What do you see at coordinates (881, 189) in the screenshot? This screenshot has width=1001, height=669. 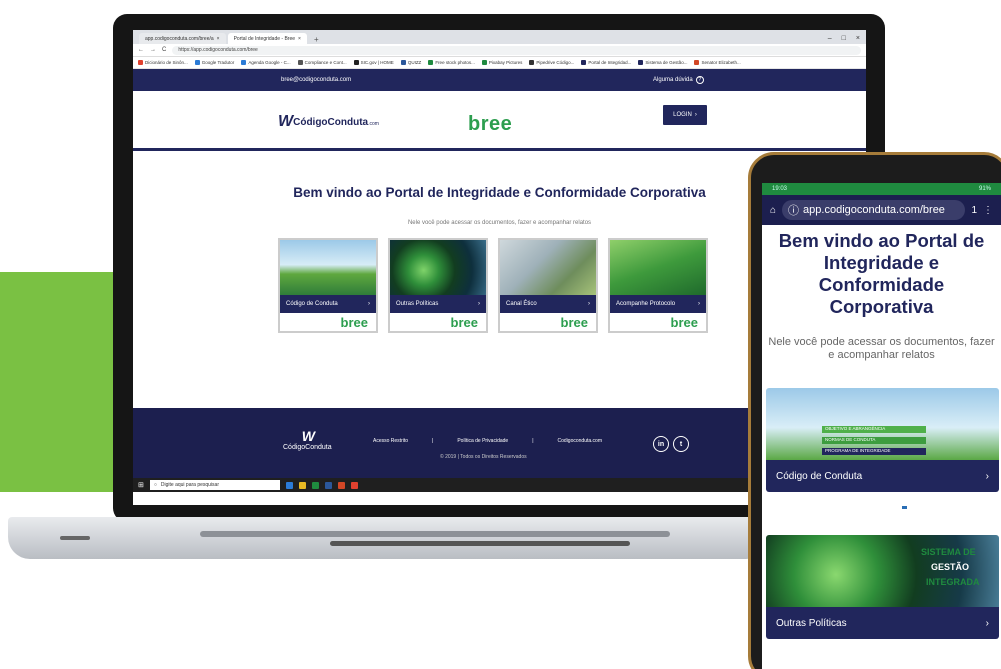 I see `phone-status-bar: 19:03 91%` at bounding box center [881, 189].